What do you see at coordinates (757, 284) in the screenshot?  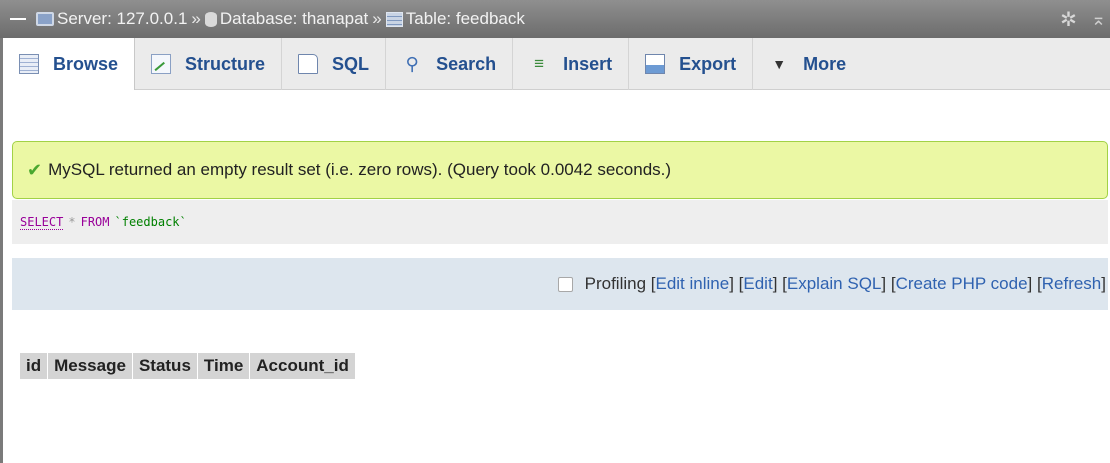 I see `edit-link: Edit` at bounding box center [757, 284].